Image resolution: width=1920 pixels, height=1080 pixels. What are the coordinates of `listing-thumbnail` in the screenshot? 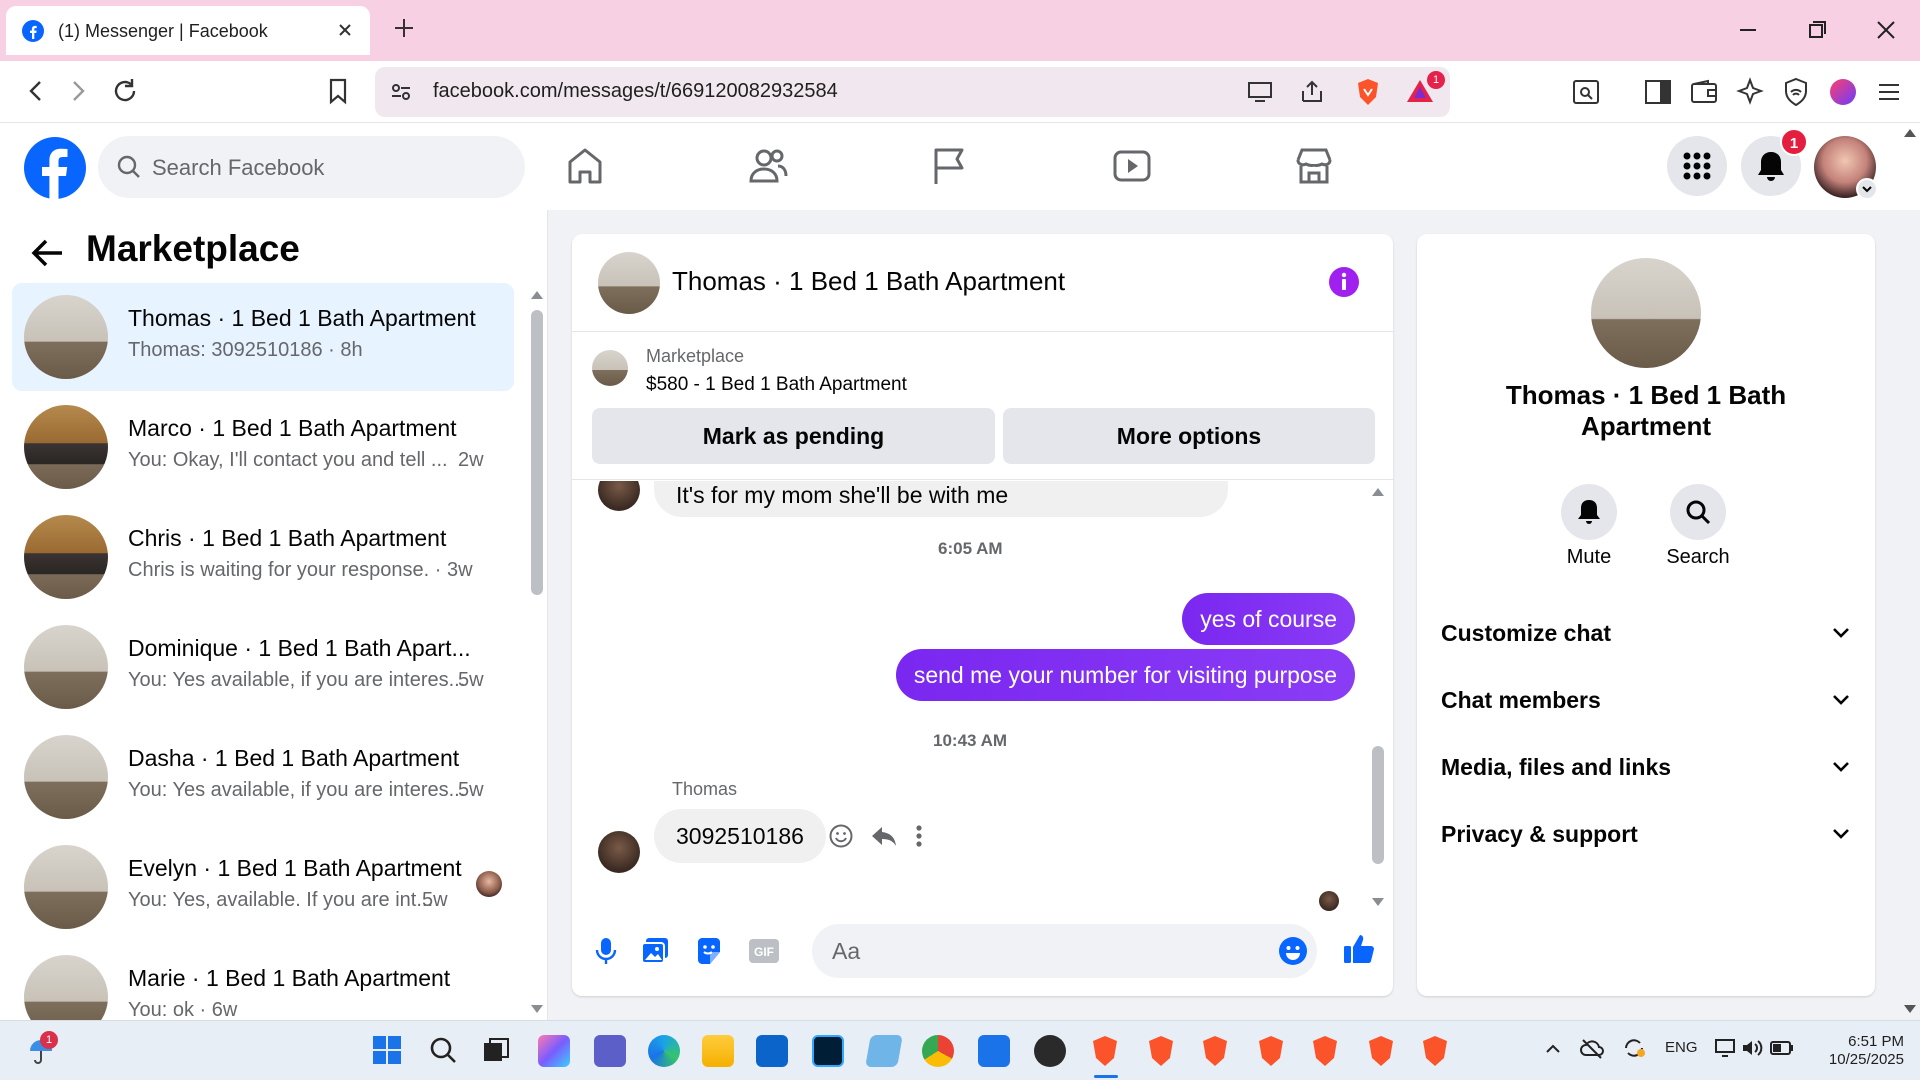 It's located at (610, 368).